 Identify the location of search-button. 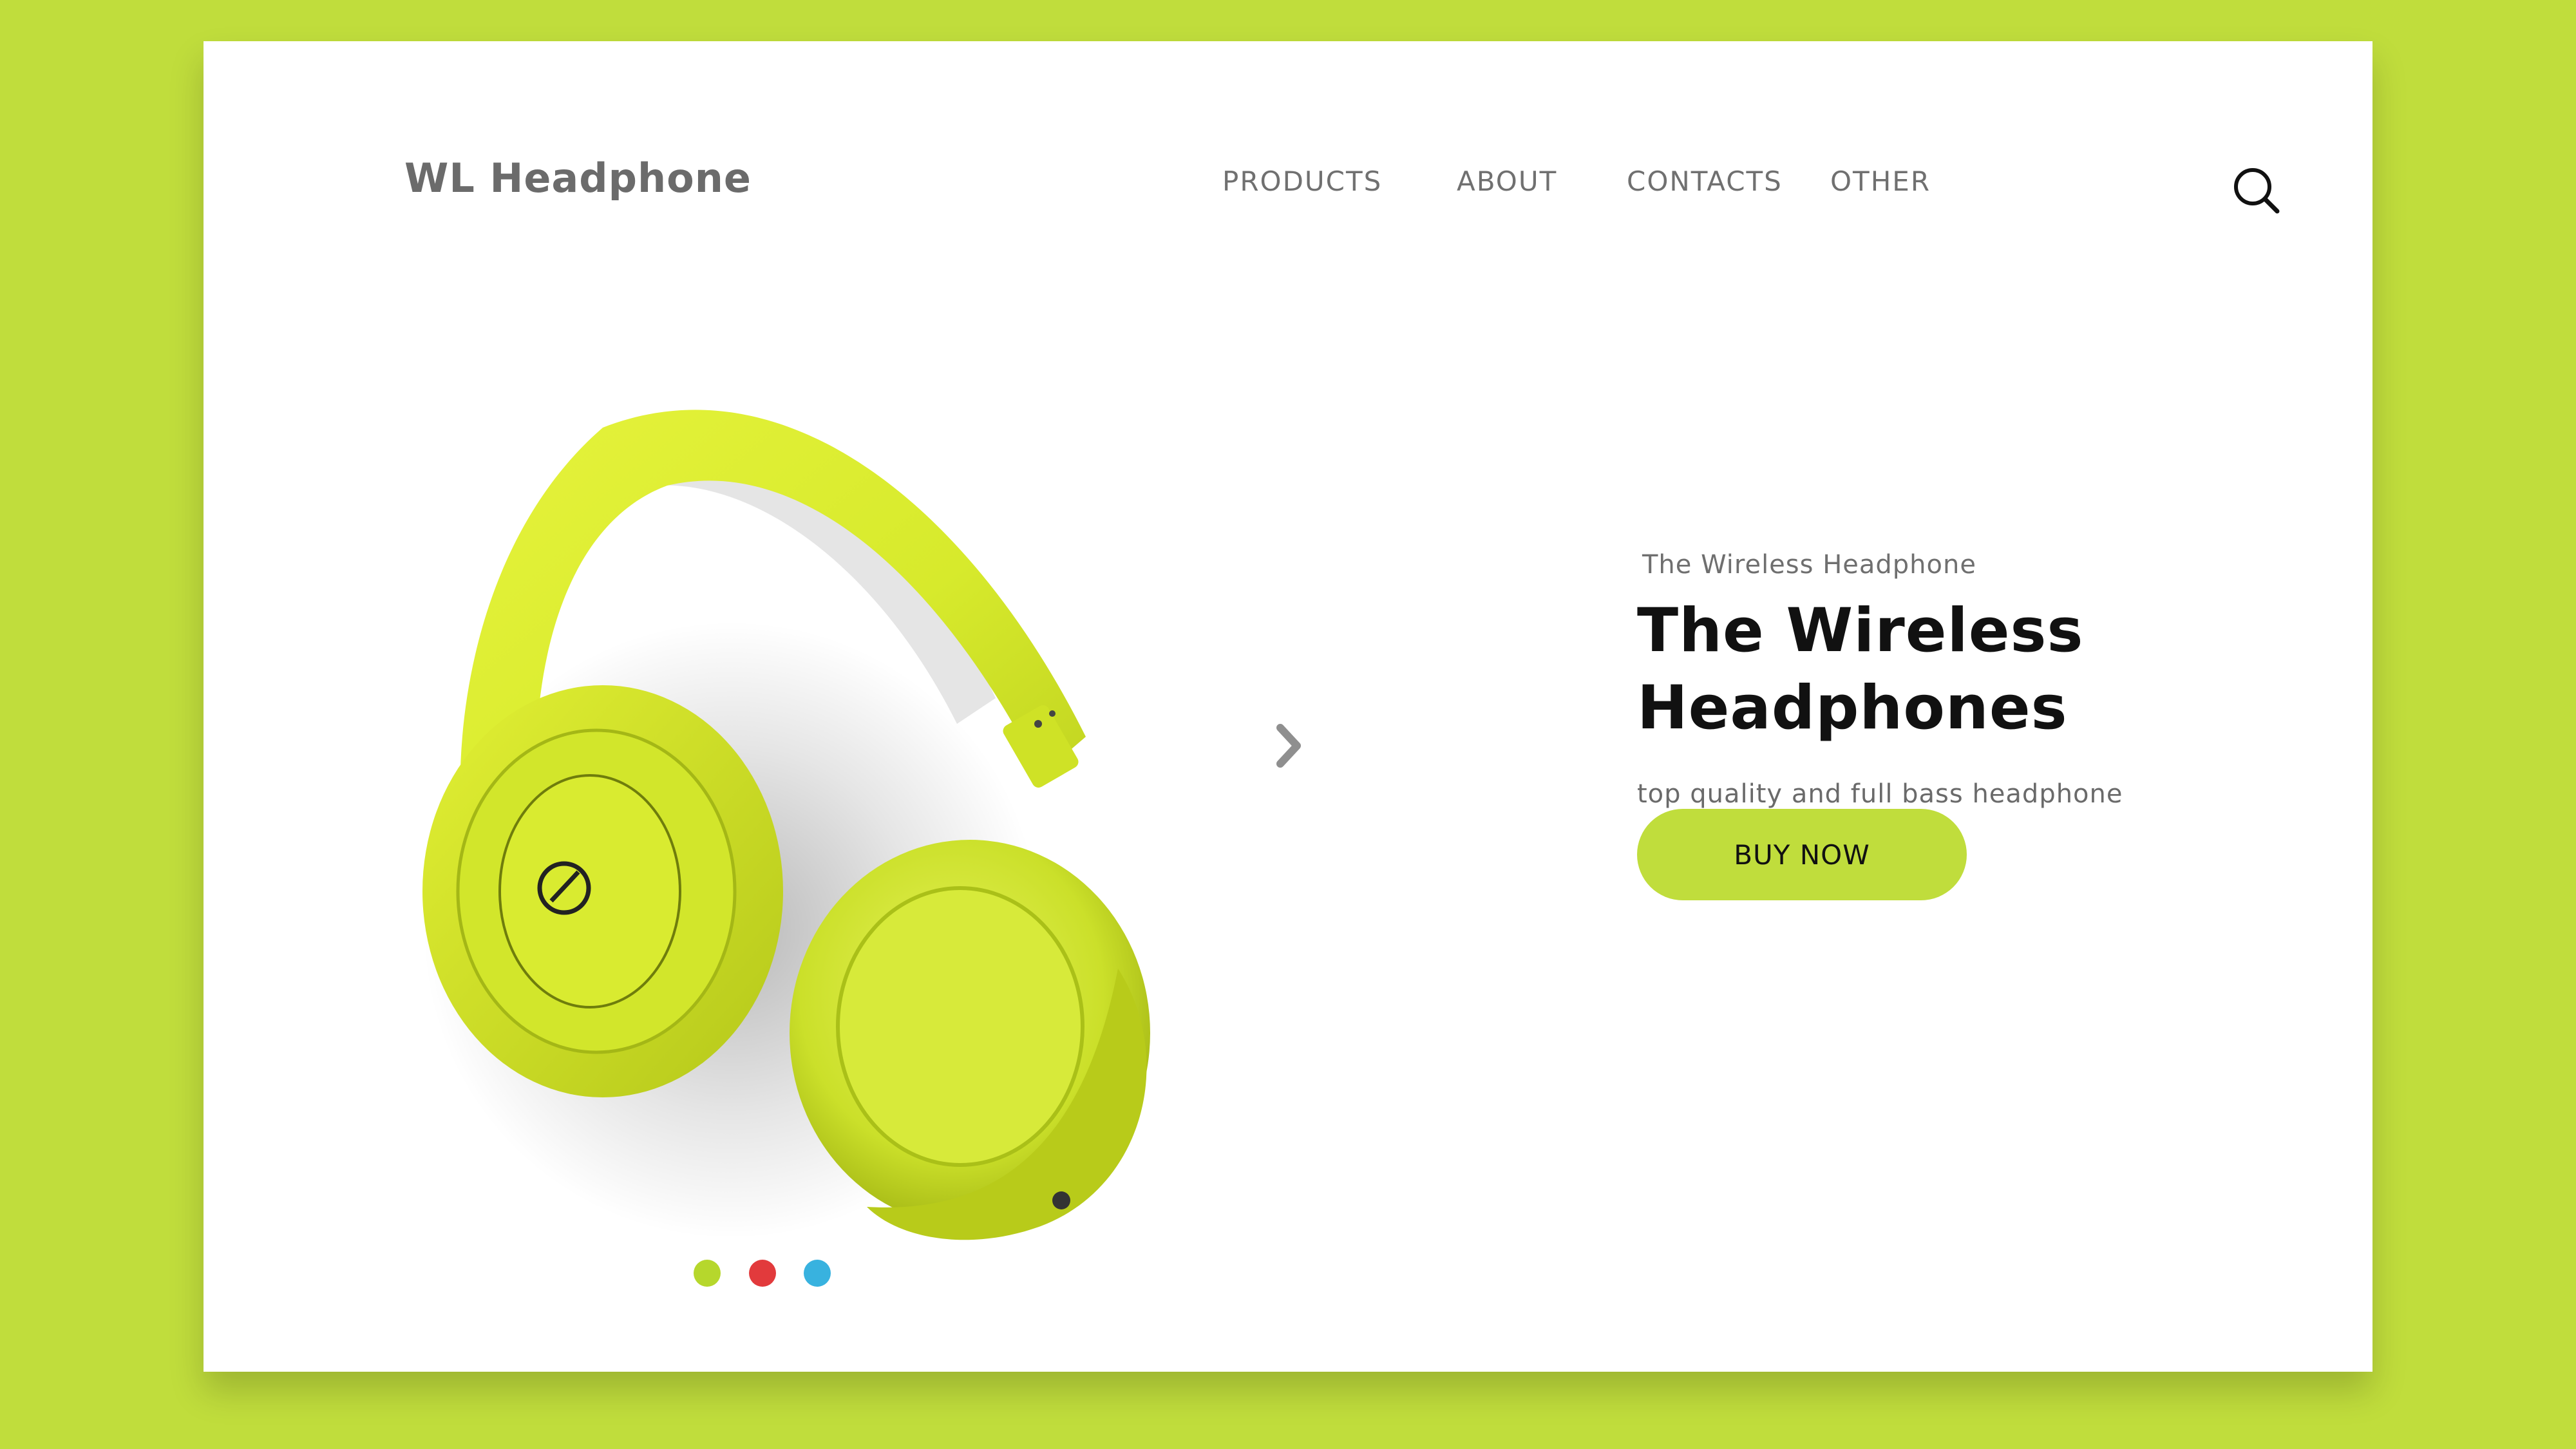
(2256, 191).